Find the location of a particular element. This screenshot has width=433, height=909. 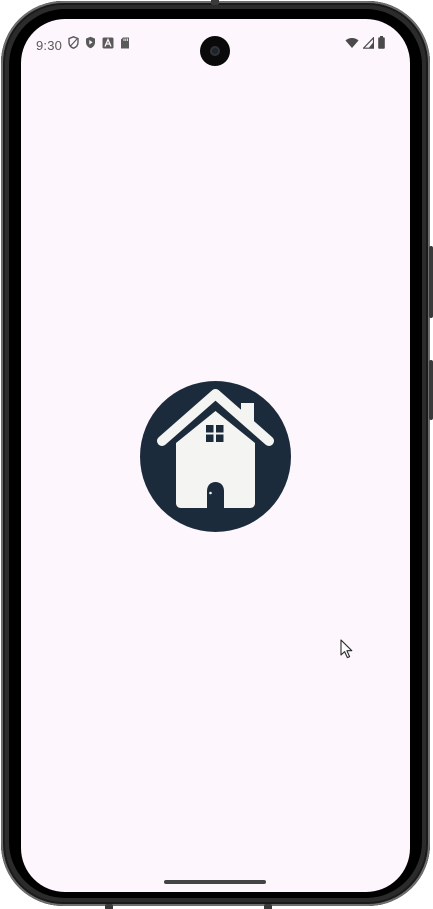

cellular-signal-icon is located at coordinates (368, 45).